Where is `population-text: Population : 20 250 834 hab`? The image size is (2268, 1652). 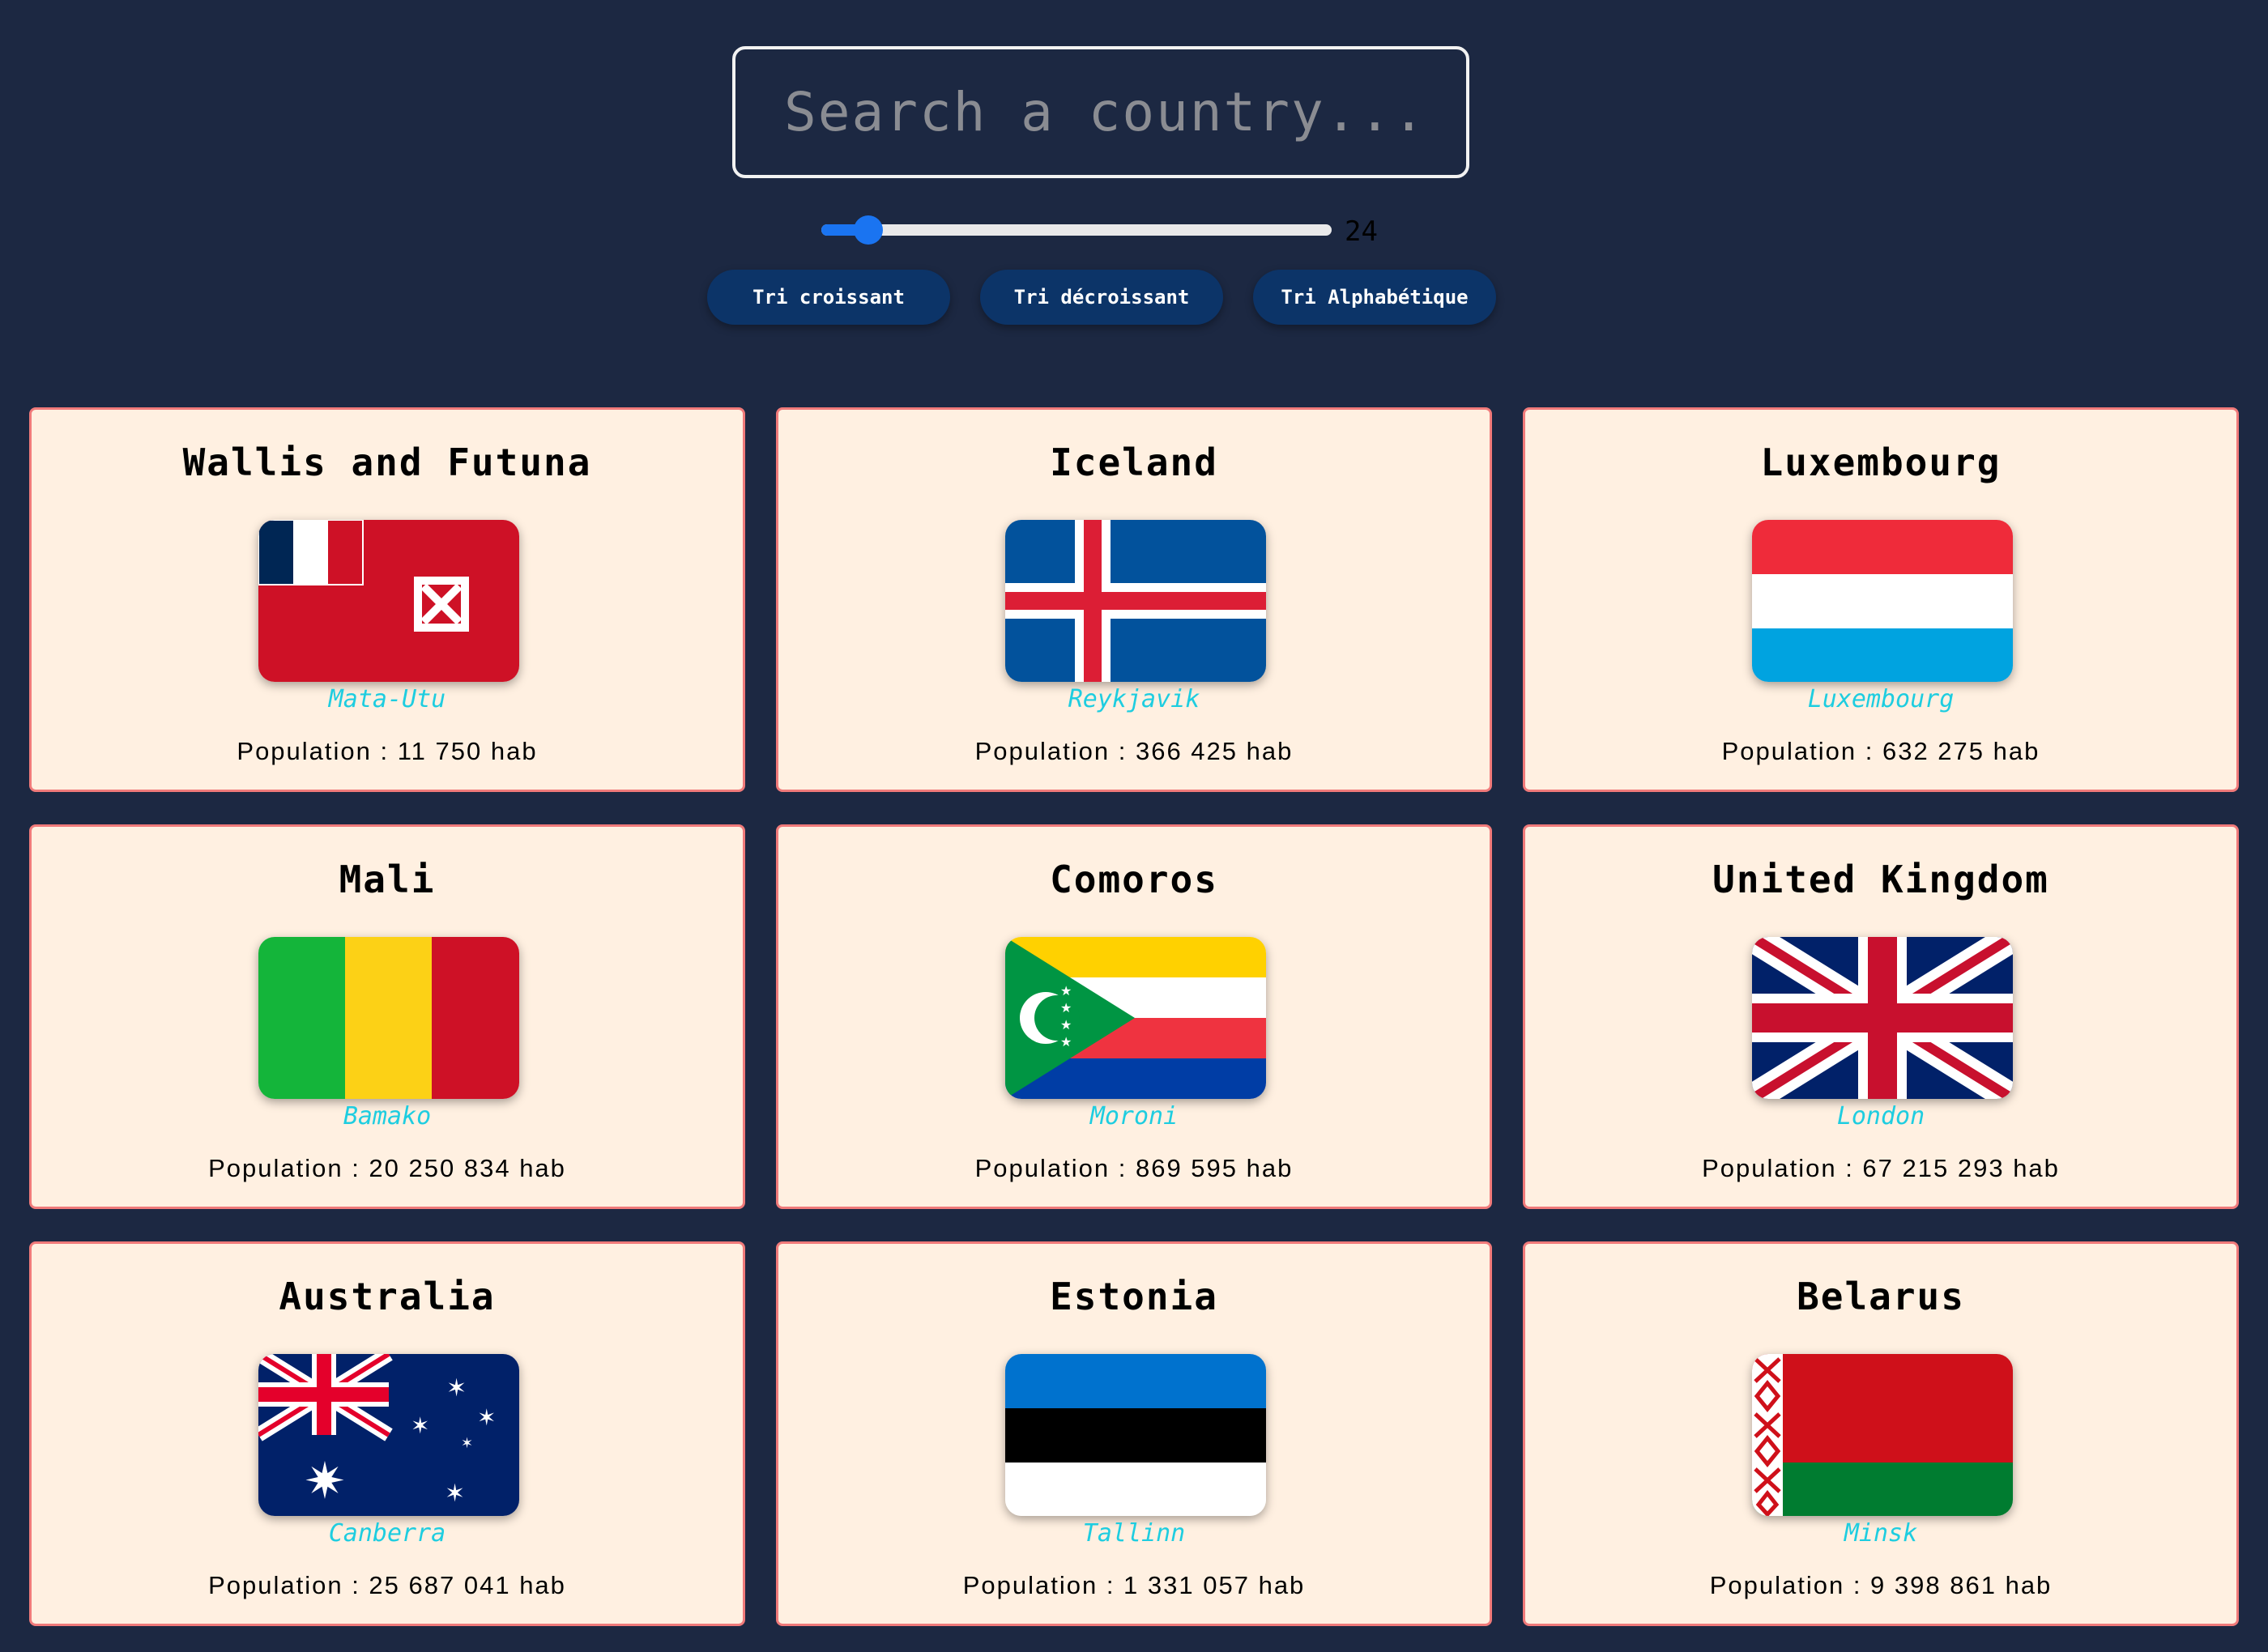
population-text: Population : 20 250 834 hab is located at coordinates (387, 1168).